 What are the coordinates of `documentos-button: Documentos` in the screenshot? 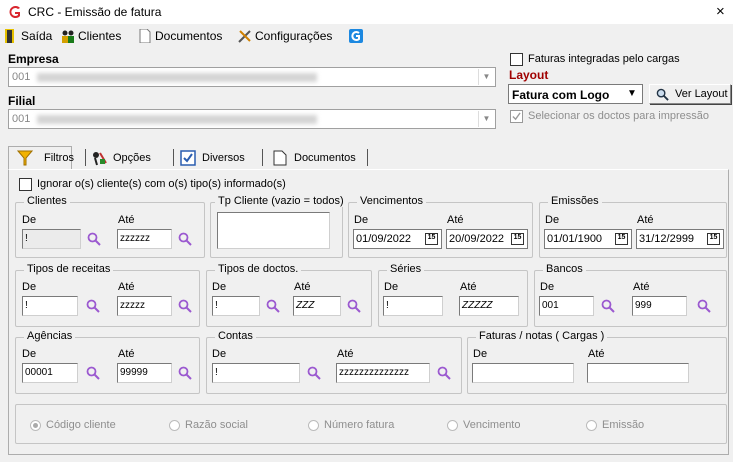 It's located at (180, 36).